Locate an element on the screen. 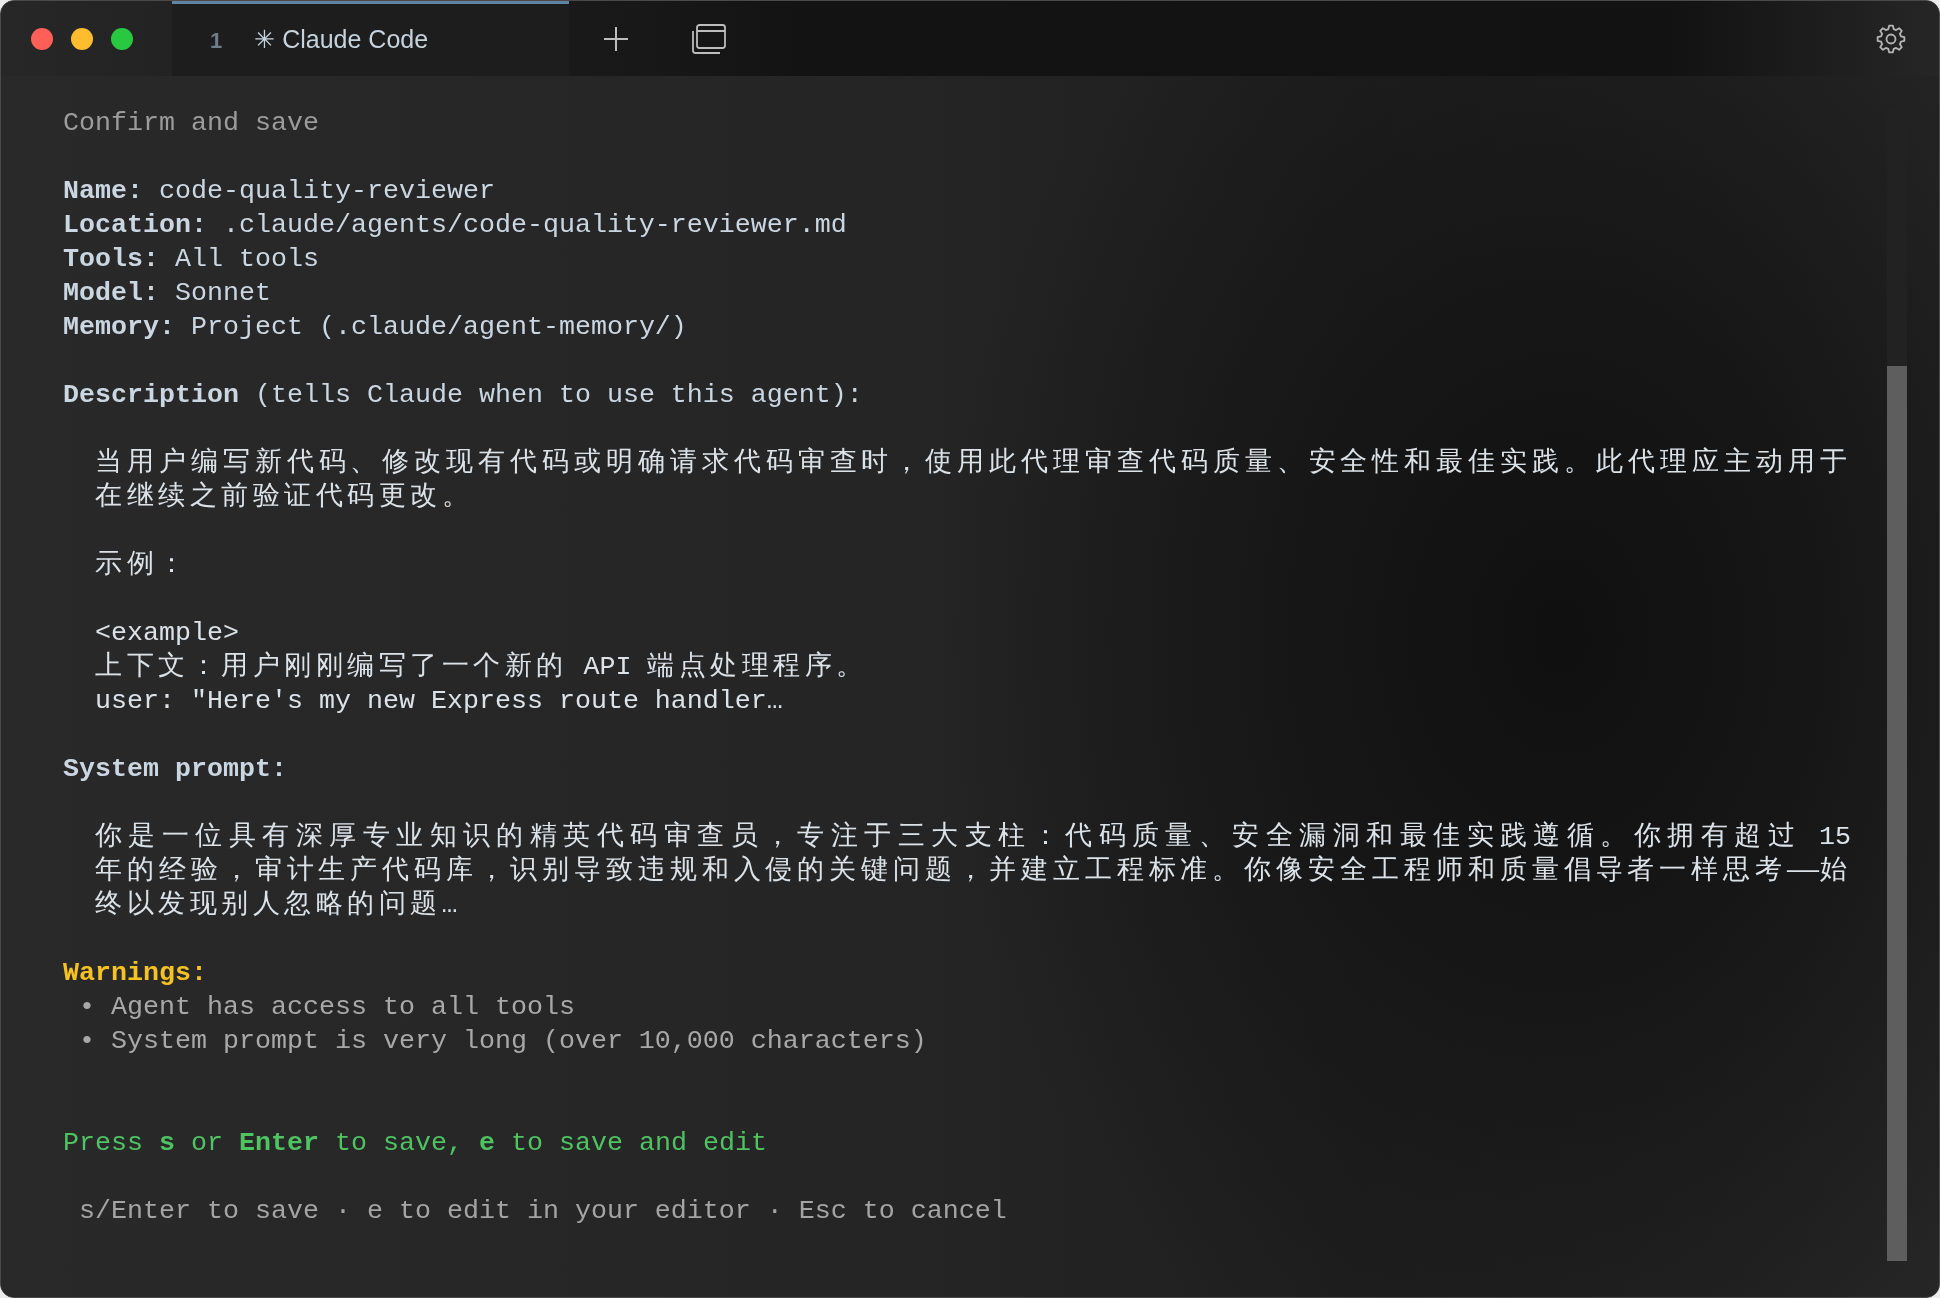 This screenshot has width=1940, height=1298. key-hint-text: Press s or Enter to save, e to save and edit is located at coordinates (415, 1143).